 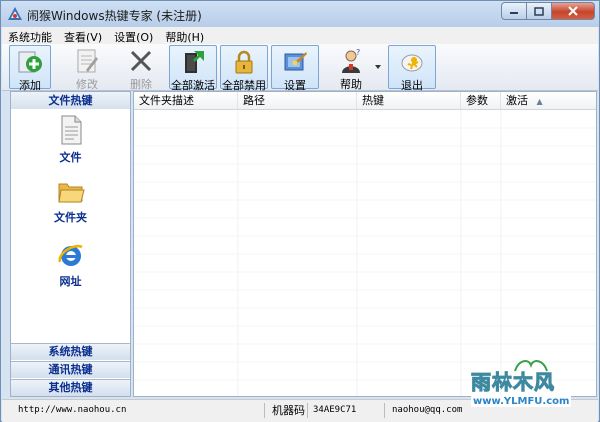 What do you see at coordinates (83, 35) in the screenshot?
I see `menu-view: 查看(V)` at bounding box center [83, 35].